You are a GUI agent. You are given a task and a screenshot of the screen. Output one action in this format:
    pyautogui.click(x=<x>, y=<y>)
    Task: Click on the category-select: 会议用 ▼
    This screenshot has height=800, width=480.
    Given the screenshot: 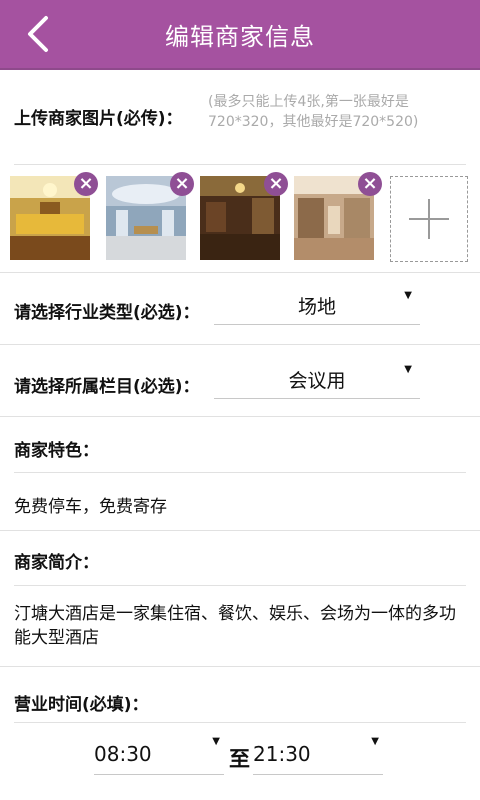 What is the action you would take?
    pyautogui.click(x=317, y=381)
    